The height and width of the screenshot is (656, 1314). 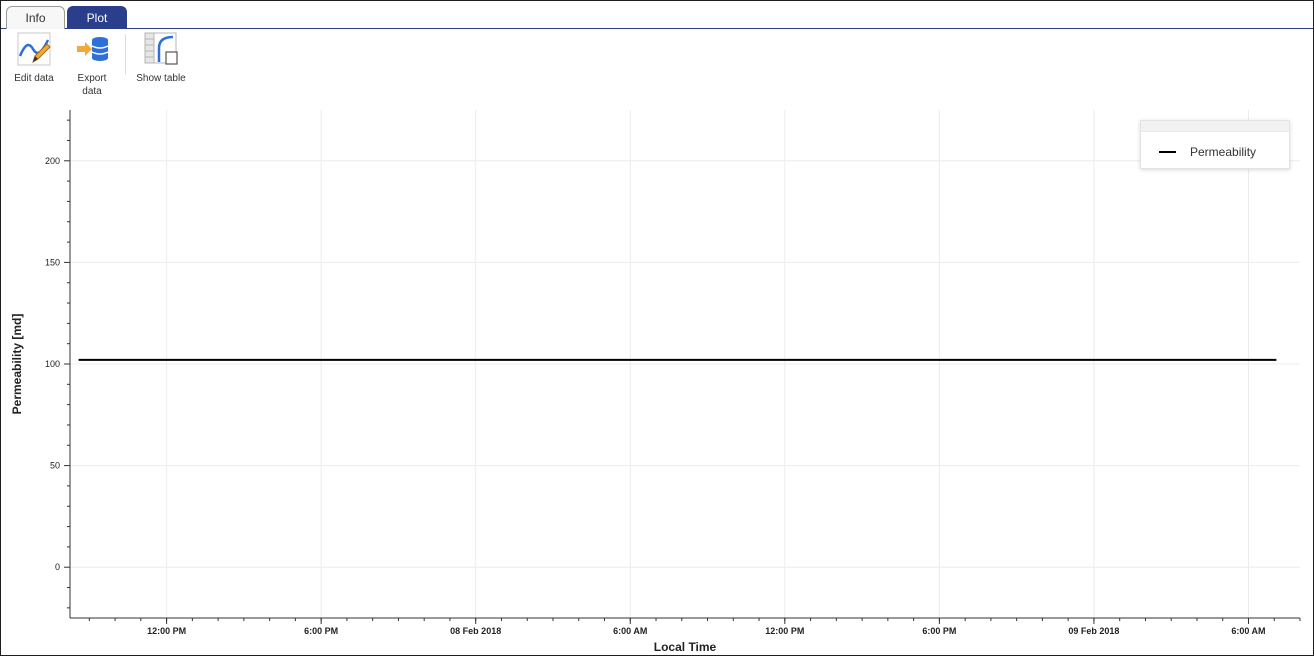 I want to click on plot-toolbar: Edit data Export data Show table, so click(x=657, y=66).